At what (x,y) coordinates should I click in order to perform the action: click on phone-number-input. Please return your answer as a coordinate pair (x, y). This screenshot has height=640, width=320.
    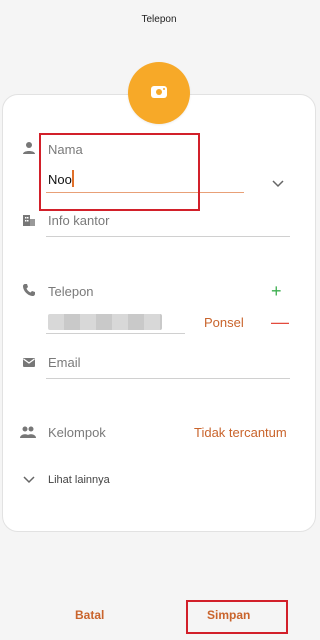
    Looking at the image, I should click on (105, 322).